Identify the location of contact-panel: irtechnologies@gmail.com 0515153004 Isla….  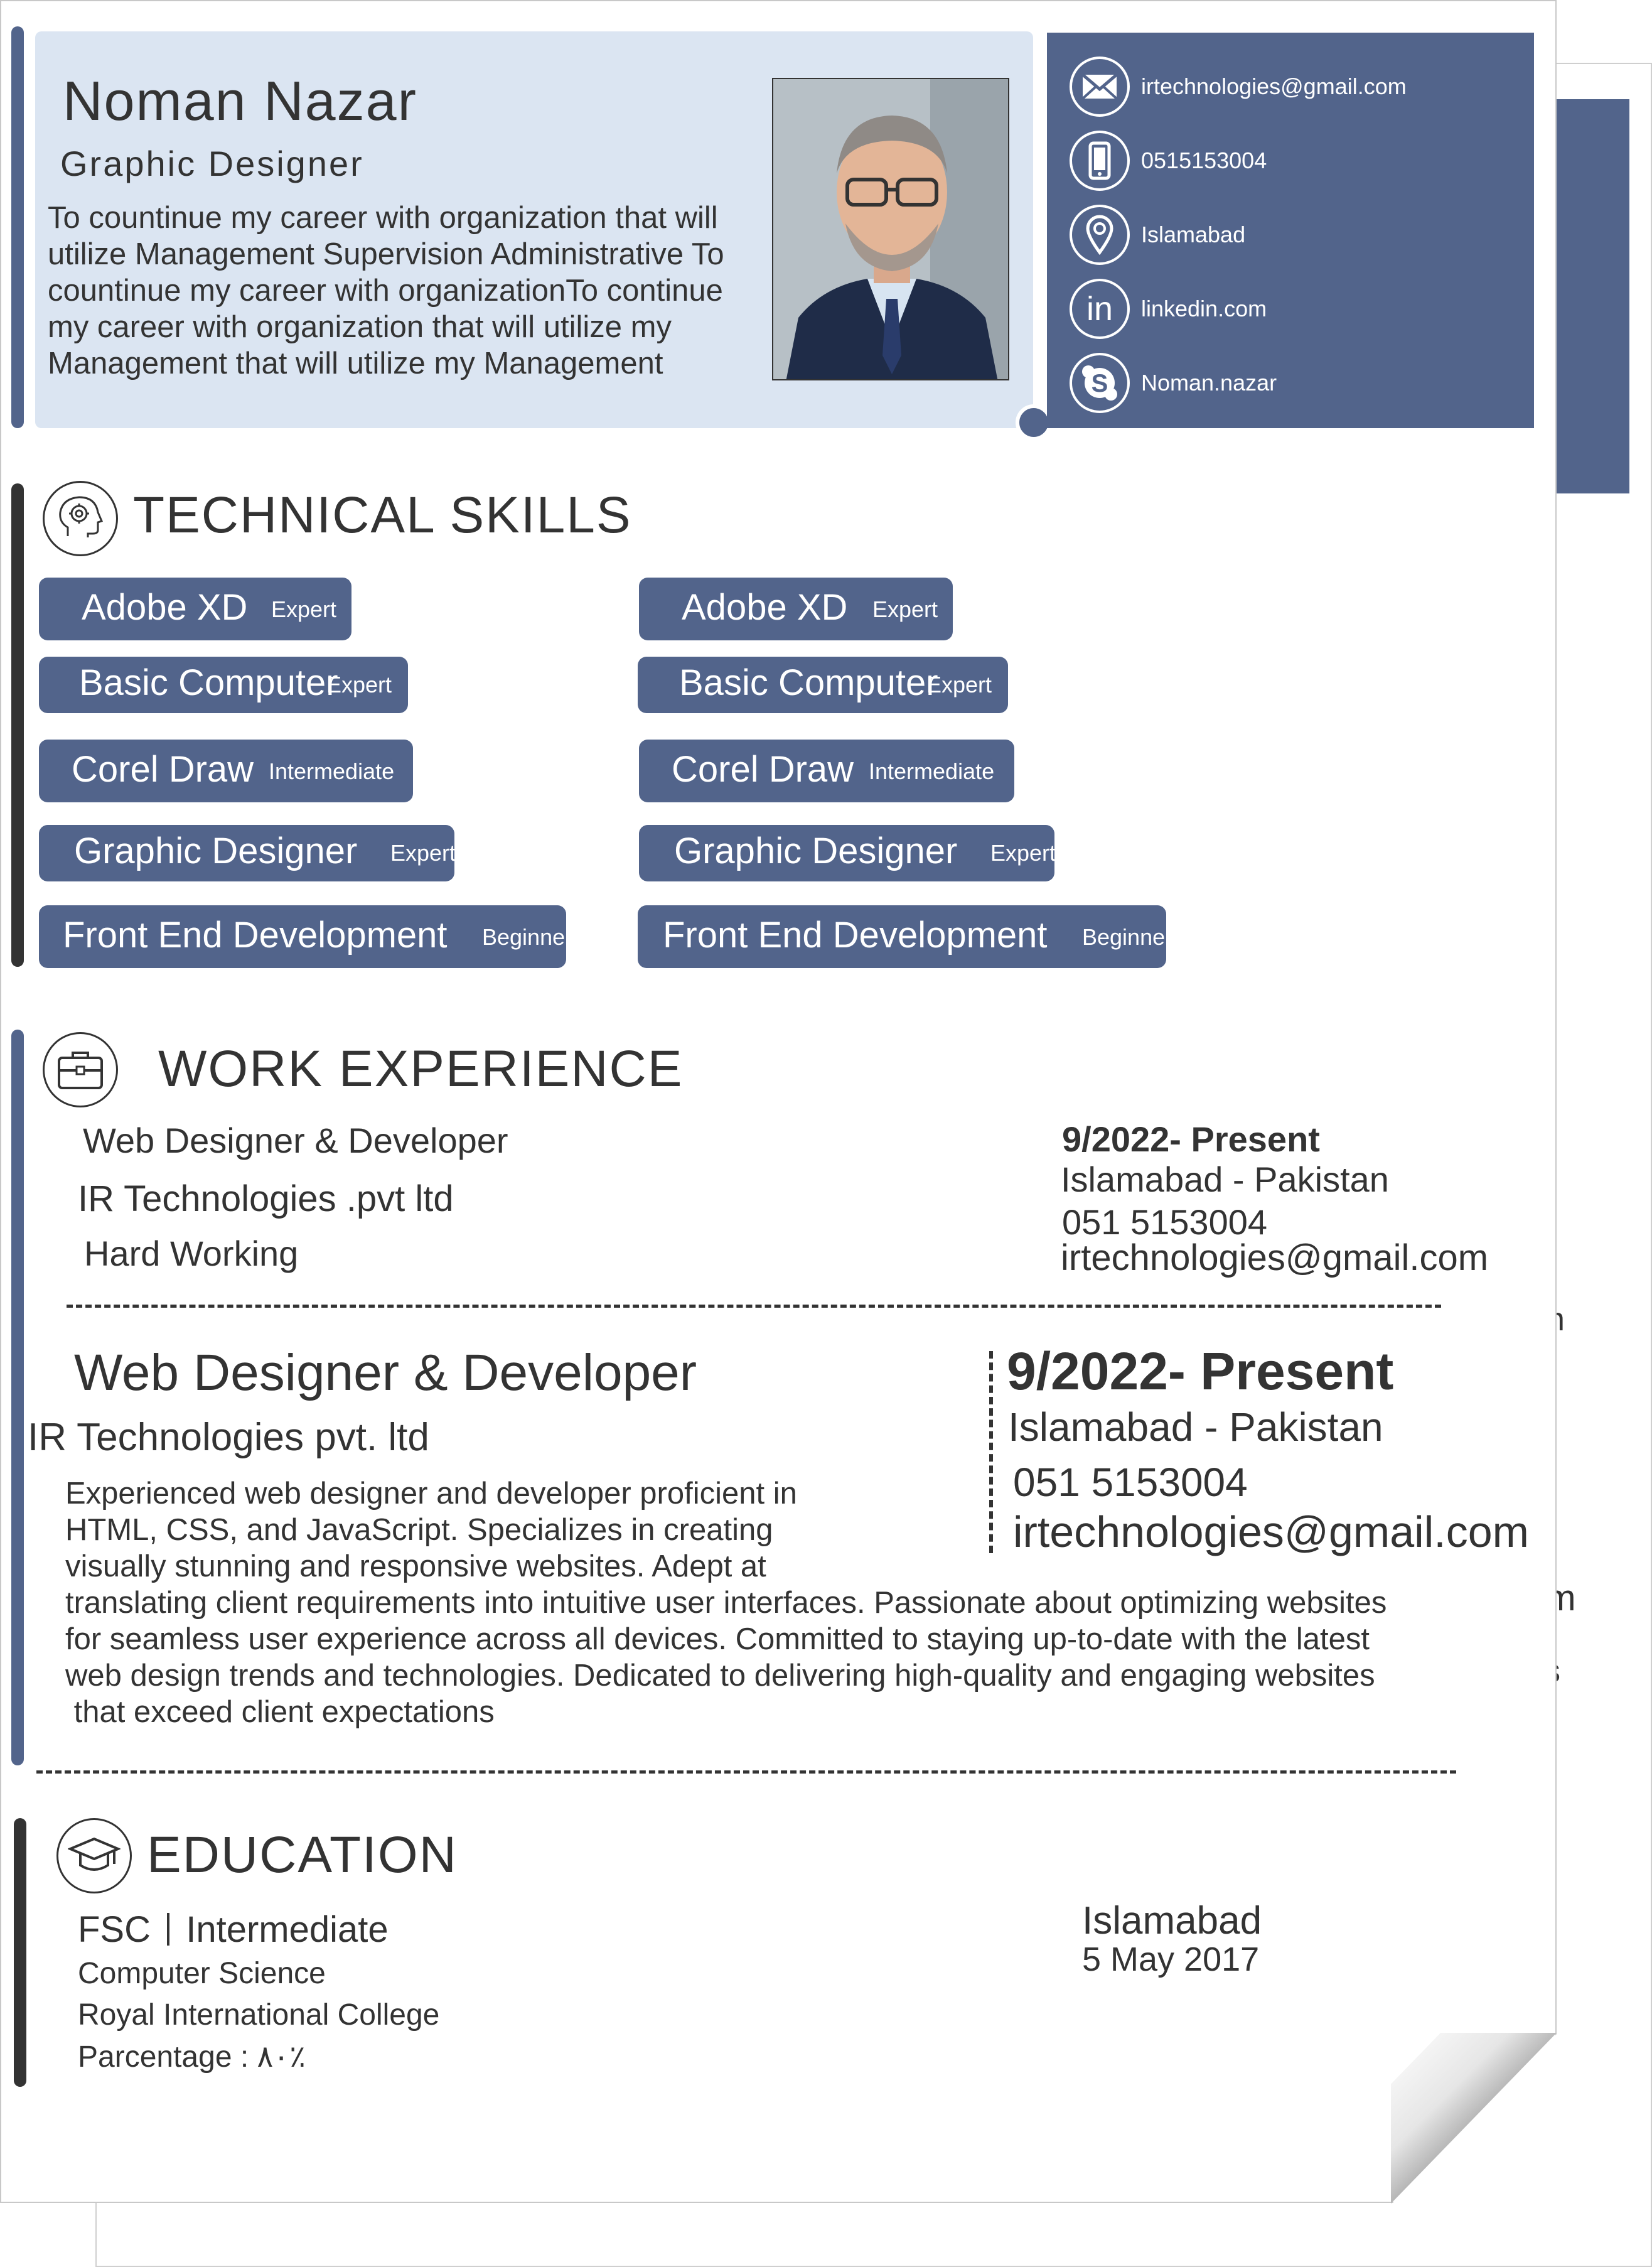
(1290, 231).